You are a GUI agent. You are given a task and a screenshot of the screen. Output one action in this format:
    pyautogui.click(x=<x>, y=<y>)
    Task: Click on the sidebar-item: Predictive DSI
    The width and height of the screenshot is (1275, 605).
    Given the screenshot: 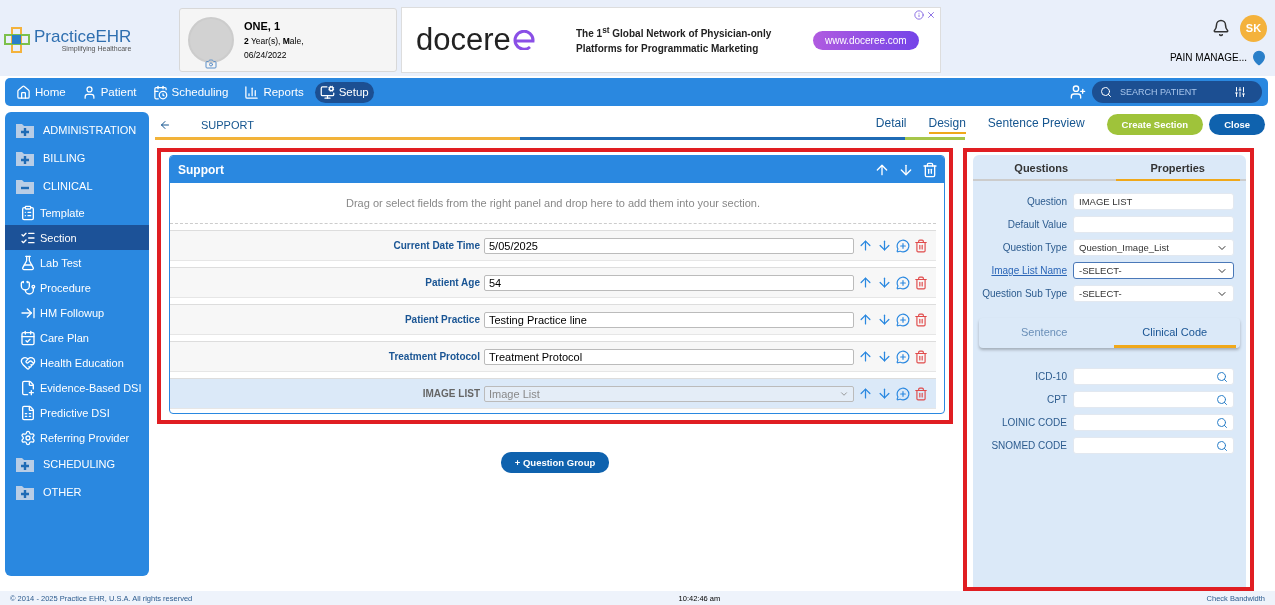 What is the action you would take?
    pyautogui.click(x=77, y=412)
    